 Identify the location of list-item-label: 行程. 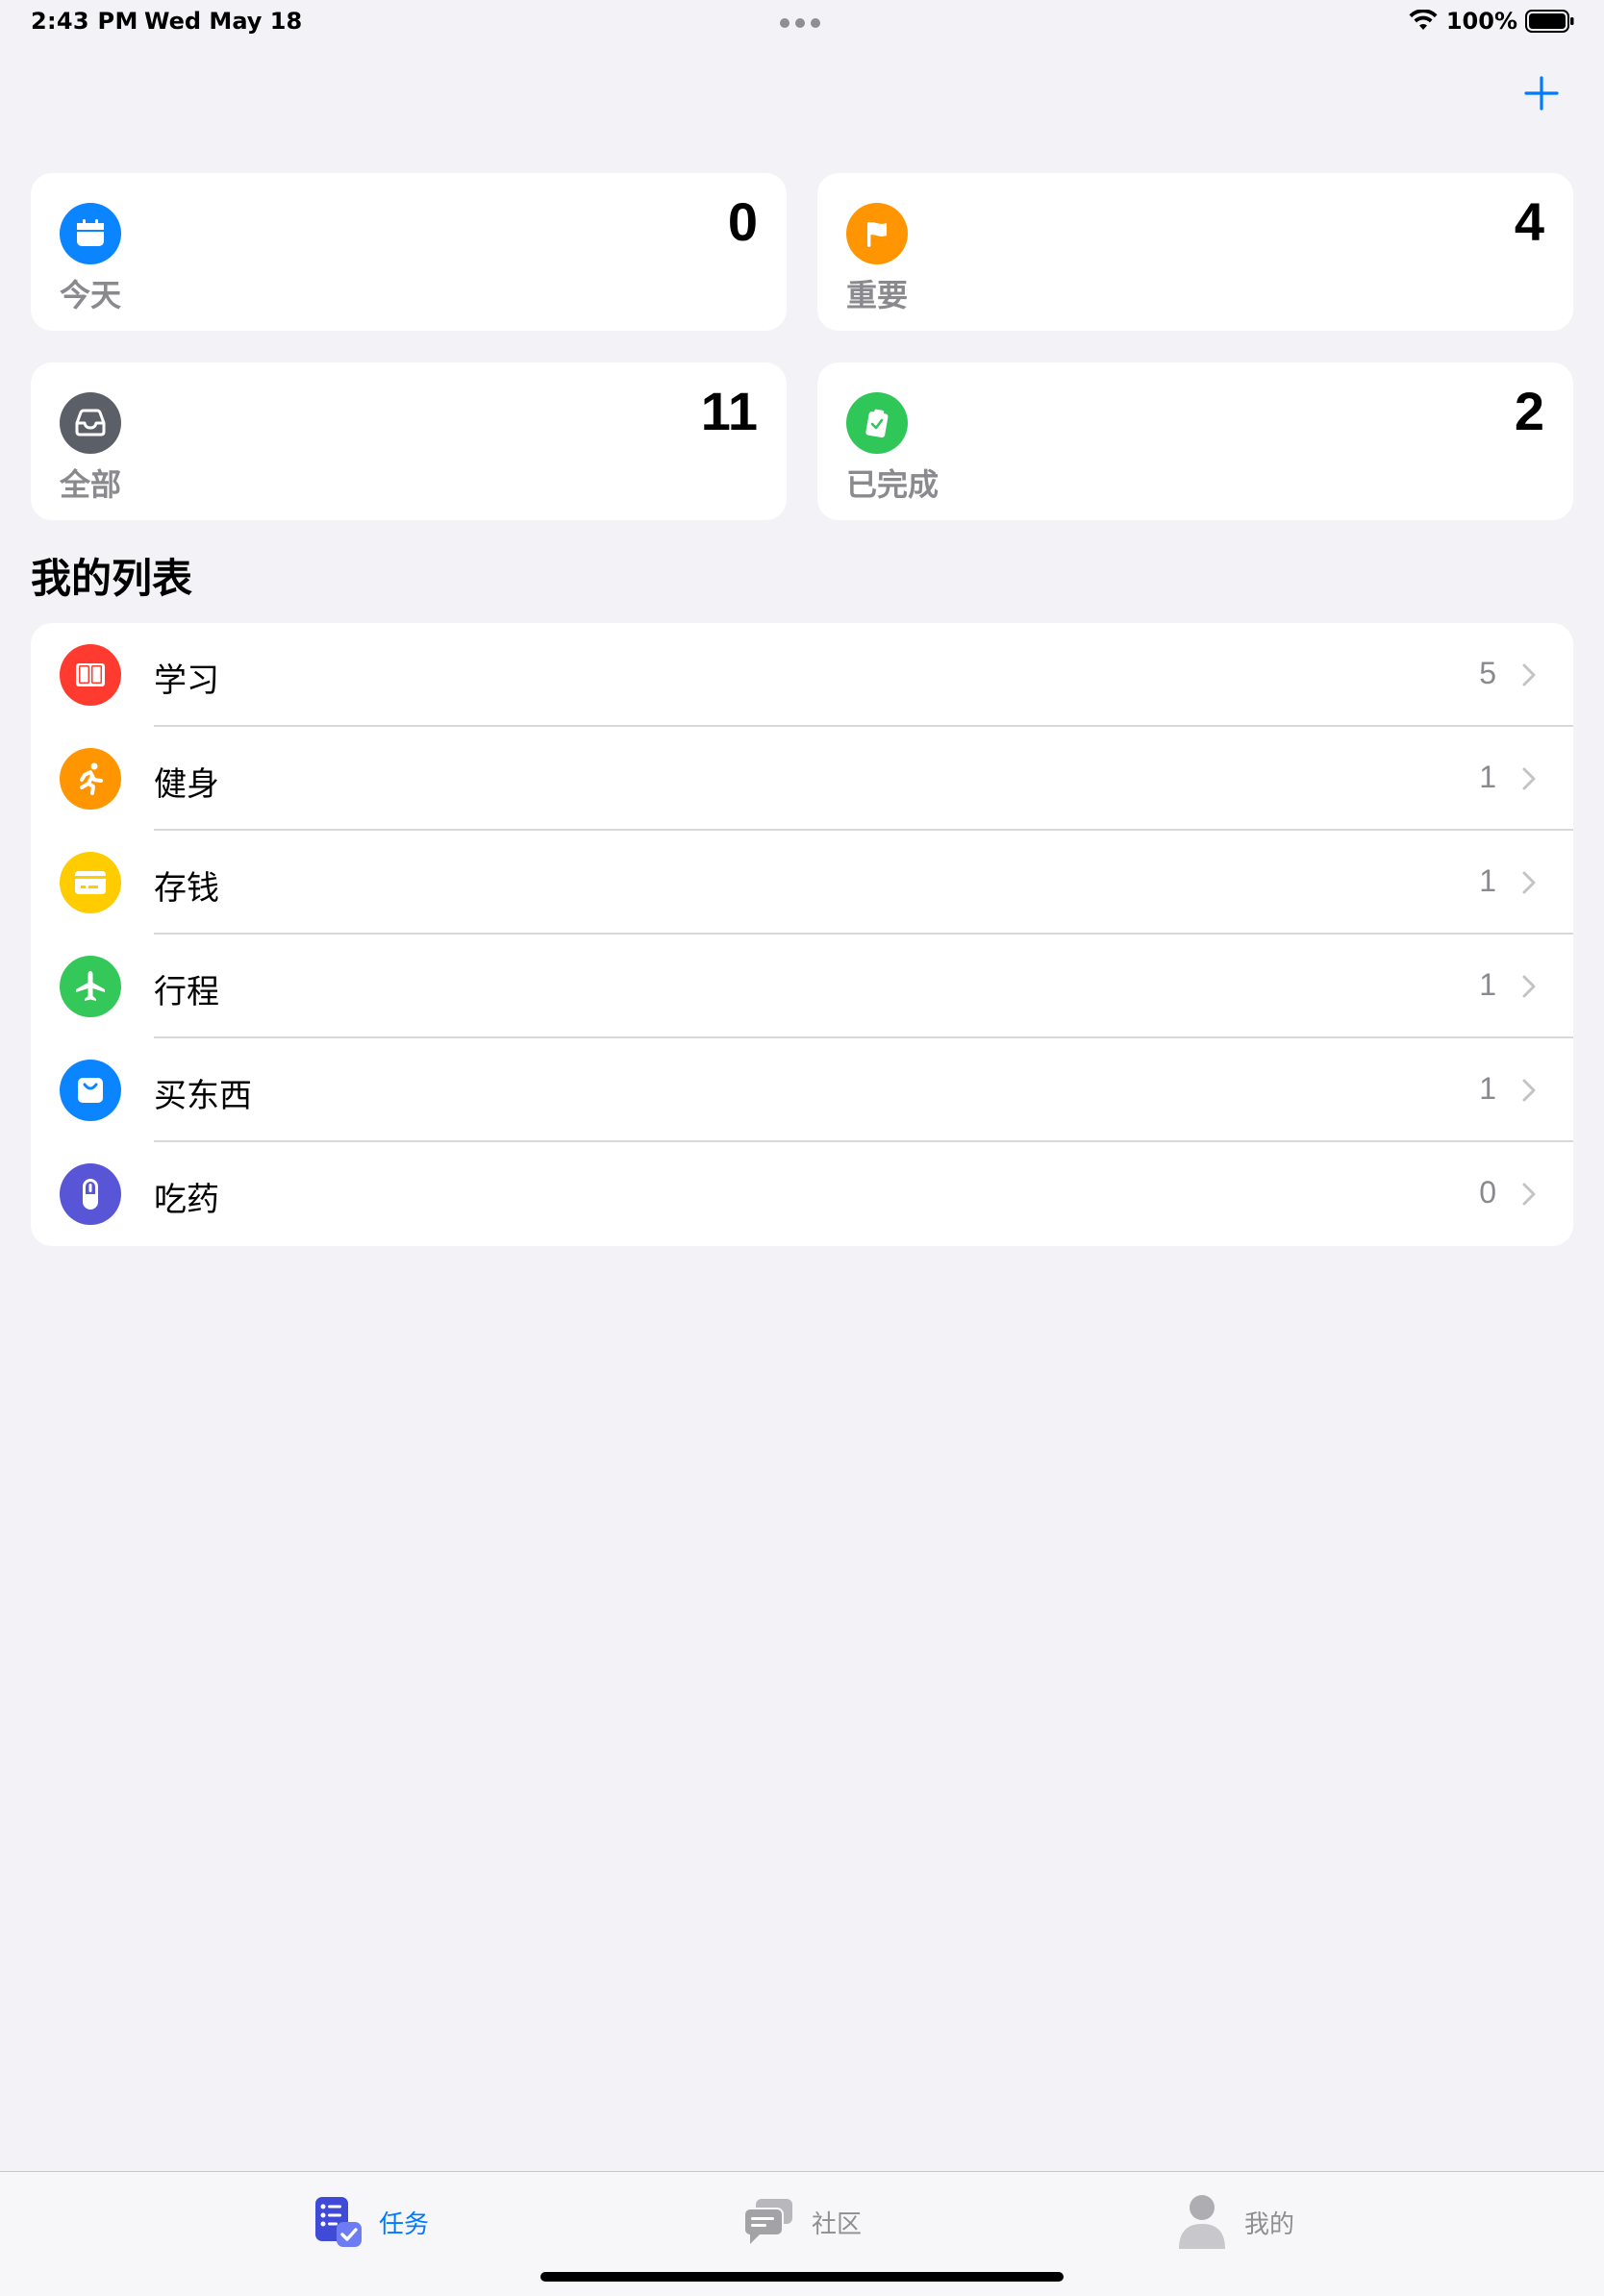
(186, 992).